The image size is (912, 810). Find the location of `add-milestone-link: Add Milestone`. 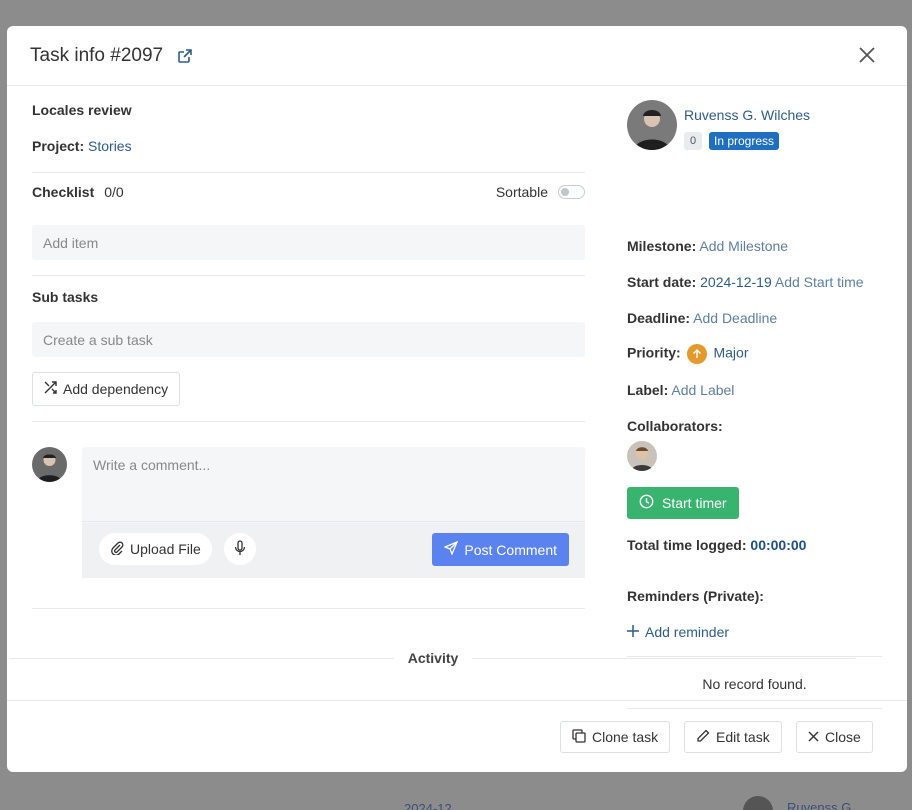

add-milestone-link: Add Milestone is located at coordinates (743, 246).